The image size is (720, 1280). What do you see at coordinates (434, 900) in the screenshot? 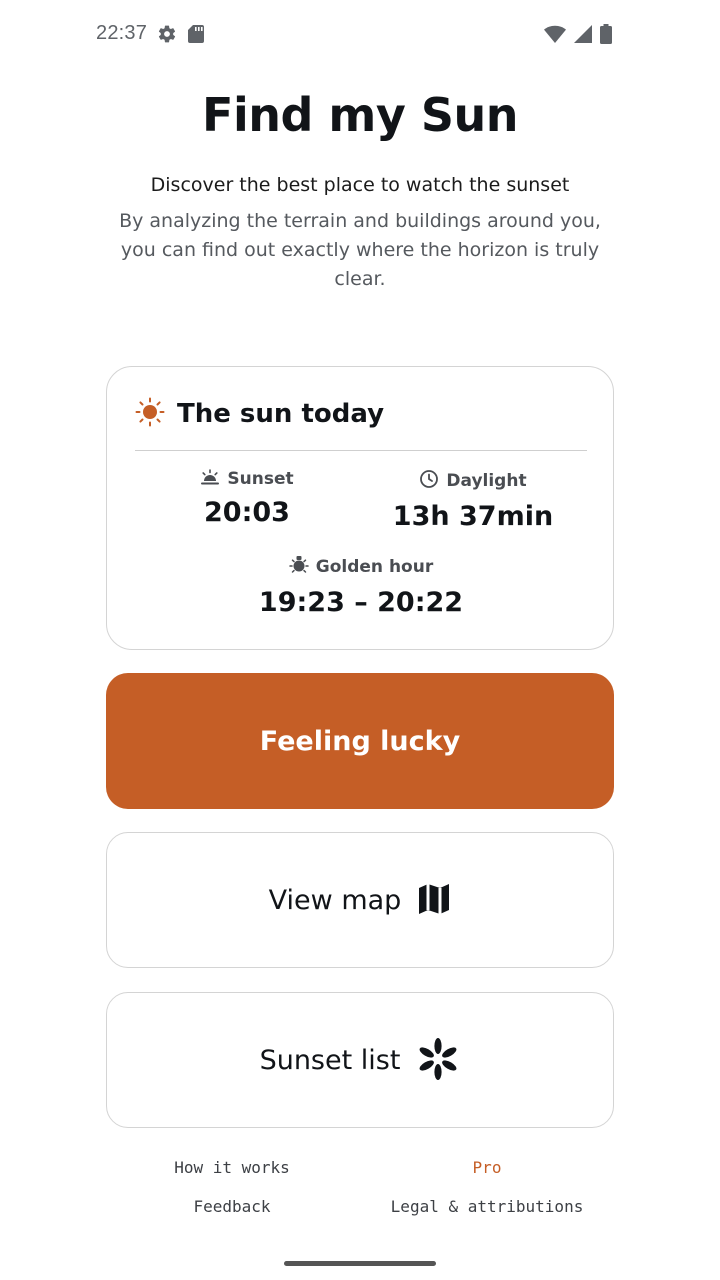
I see `map-icon` at bounding box center [434, 900].